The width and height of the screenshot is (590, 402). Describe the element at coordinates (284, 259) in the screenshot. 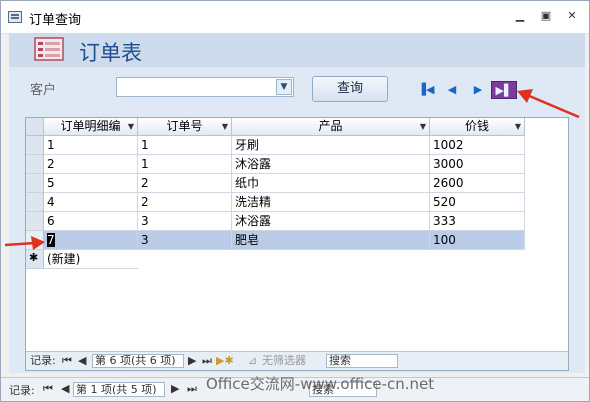

I see `new-record-row: (新建)` at that location.